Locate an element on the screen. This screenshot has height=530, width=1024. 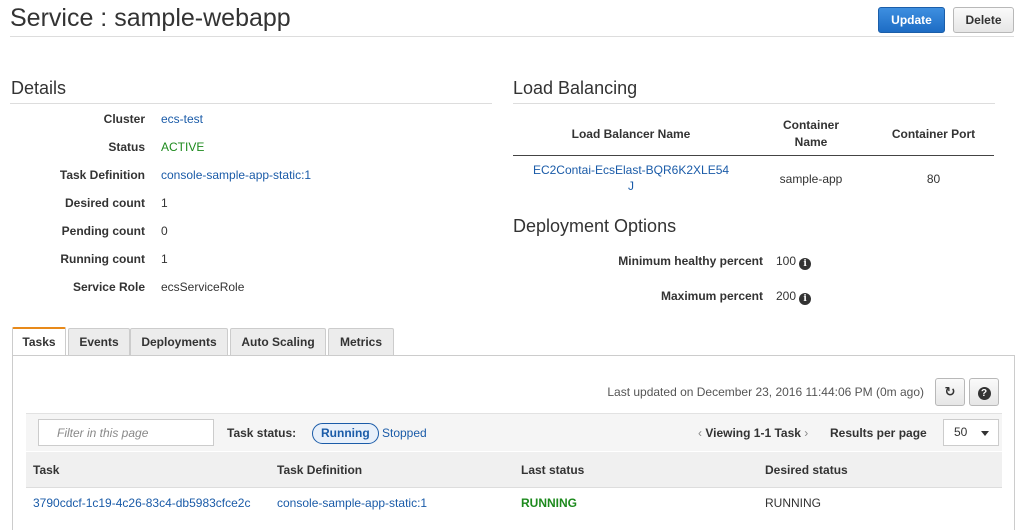
help-icon: ? is located at coordinates (984, 393).